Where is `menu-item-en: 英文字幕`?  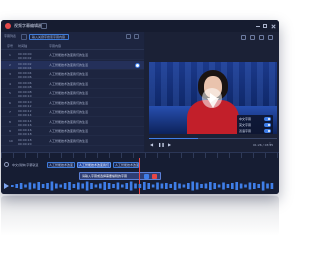 menu-item-en: 英文字幕 is located at coordinates (245, 125).